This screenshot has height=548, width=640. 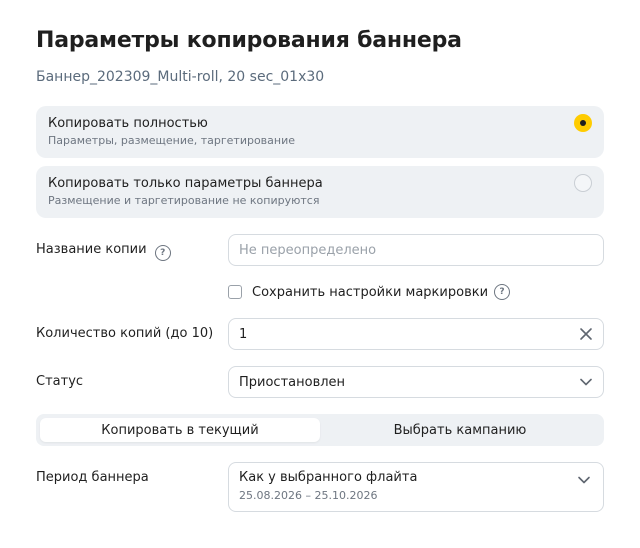 I want to click on option-copy-full-description: Параметры, размещение, таргетирование, so click(x=172, y=140).